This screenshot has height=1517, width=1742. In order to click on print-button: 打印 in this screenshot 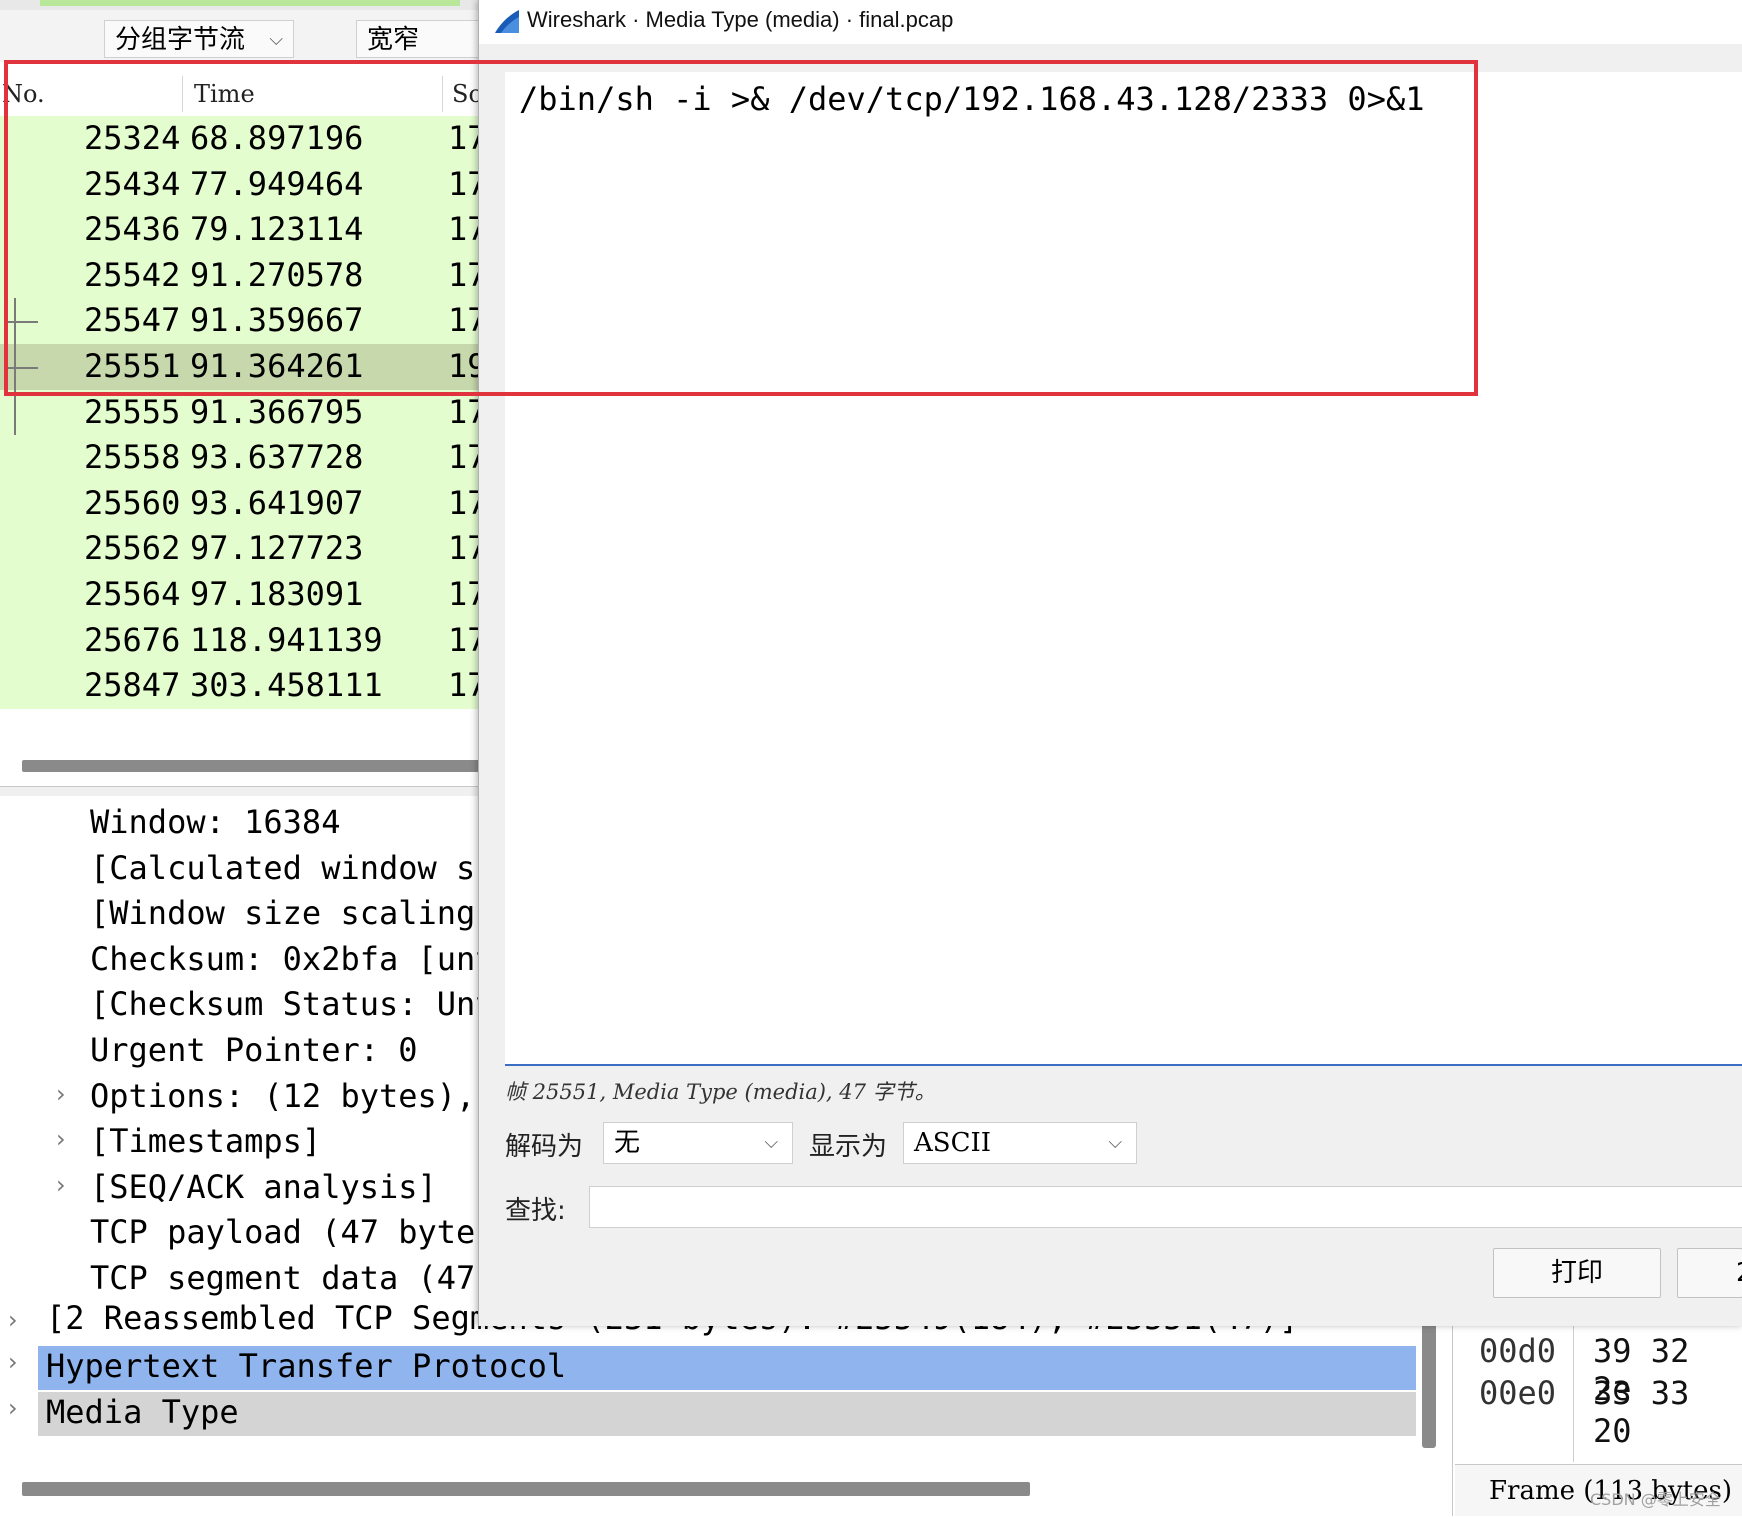, I will do `click(1577, 1273)`.